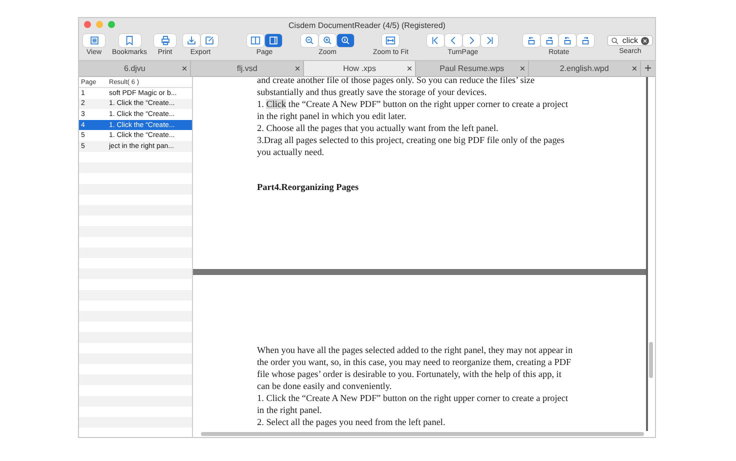 The image size is (736, 461). Describe the element at coordinates (585, 68) in the screenshot. I see `document-tab: 2.english.wpd` at that location.